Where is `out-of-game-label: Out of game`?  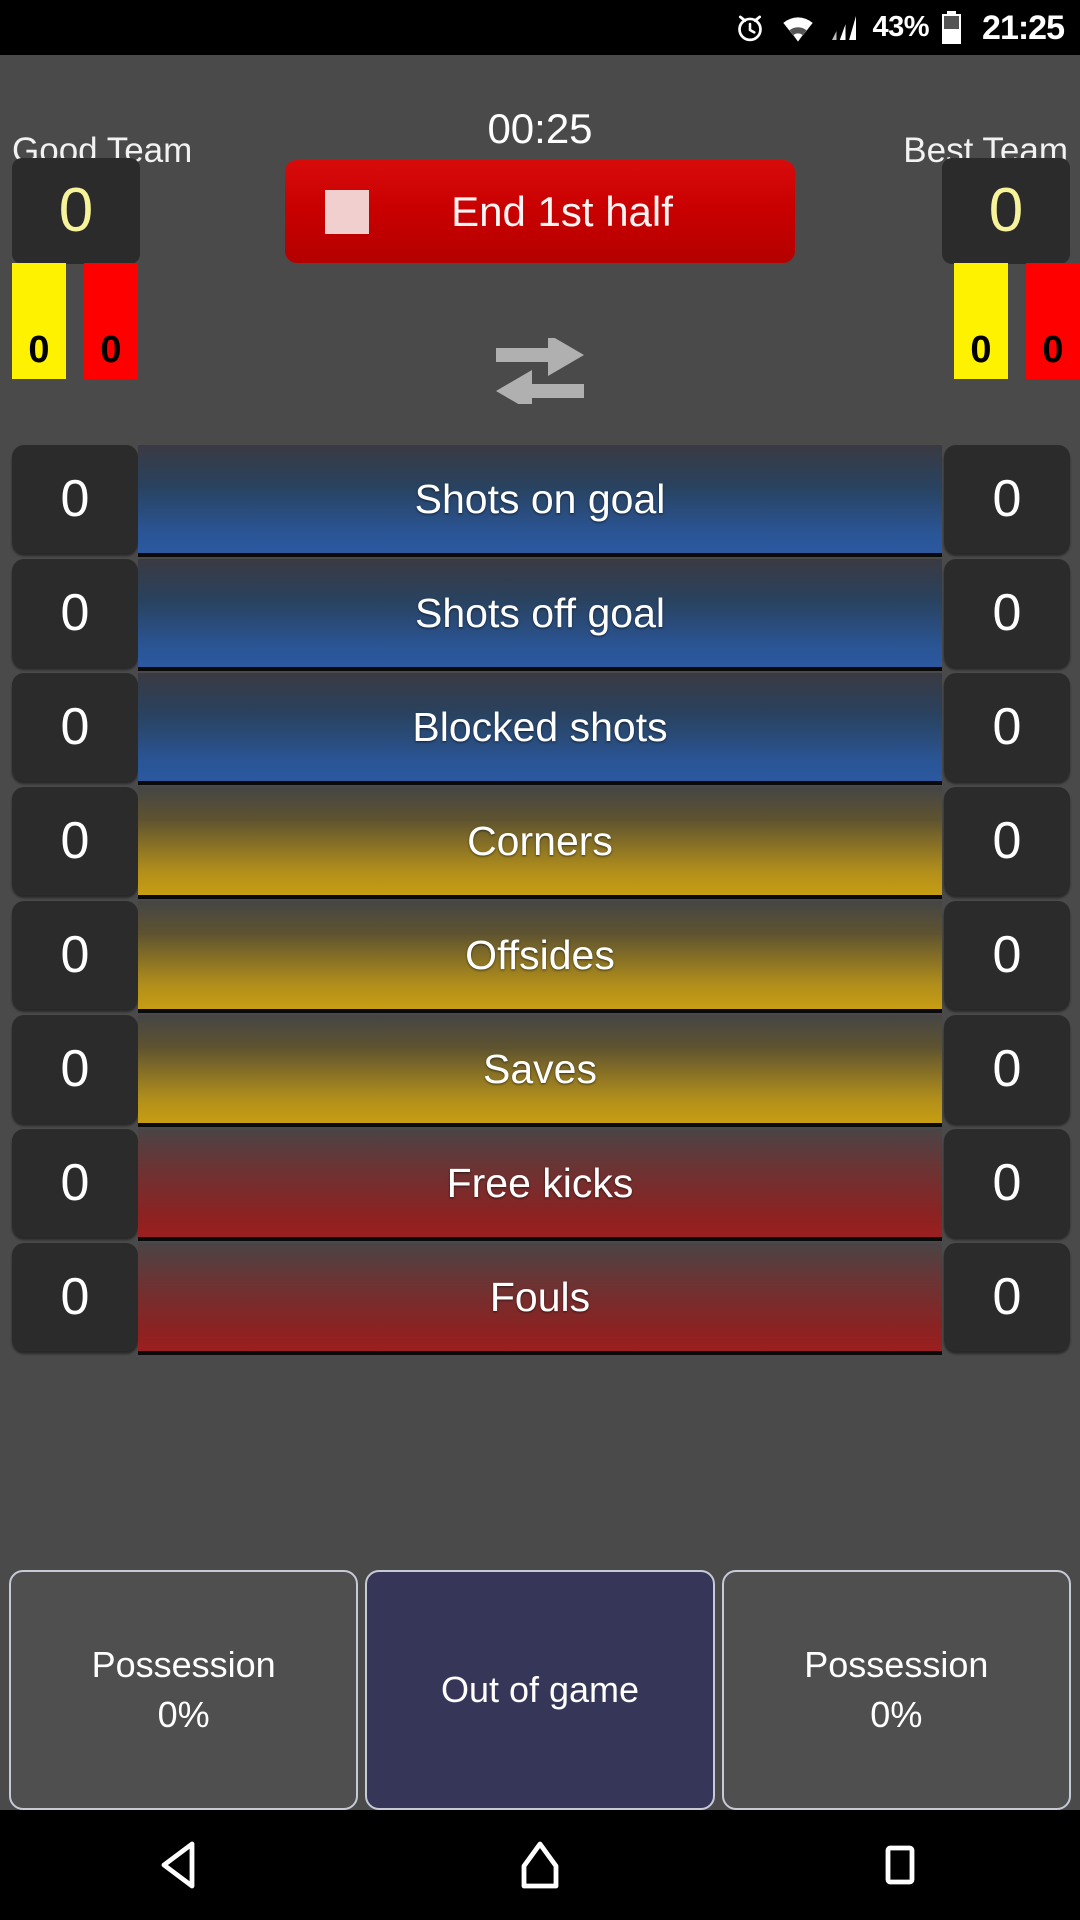
out-of-game-label: Out of game is located at coordinates (540, 1689).